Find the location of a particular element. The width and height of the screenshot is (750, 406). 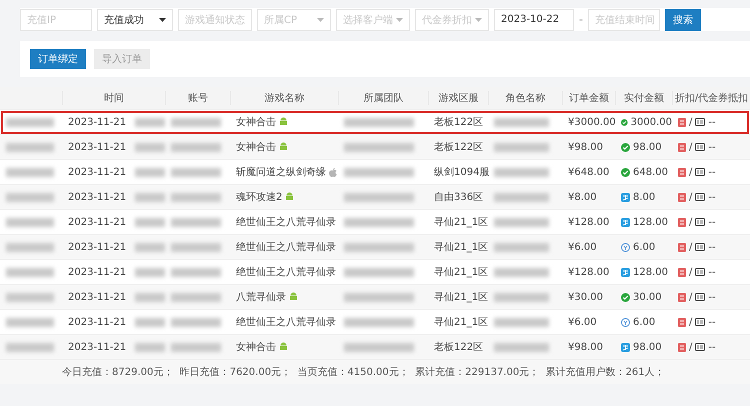

table-cell: ¥648.00 is located at coordinates (589, 172).